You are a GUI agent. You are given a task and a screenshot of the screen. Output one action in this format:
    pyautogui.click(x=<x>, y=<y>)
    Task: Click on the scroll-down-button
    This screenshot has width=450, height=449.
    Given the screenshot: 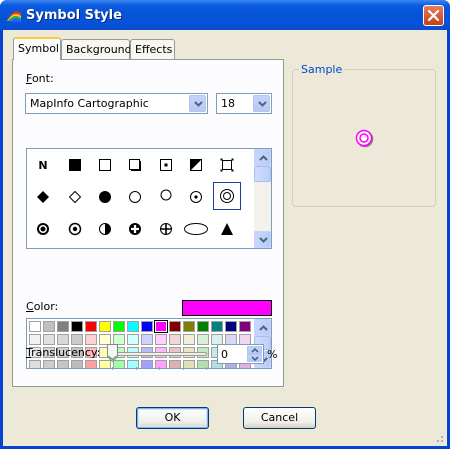 What is the action you would take?
    pyautogui.click(x=262, y=239)
    